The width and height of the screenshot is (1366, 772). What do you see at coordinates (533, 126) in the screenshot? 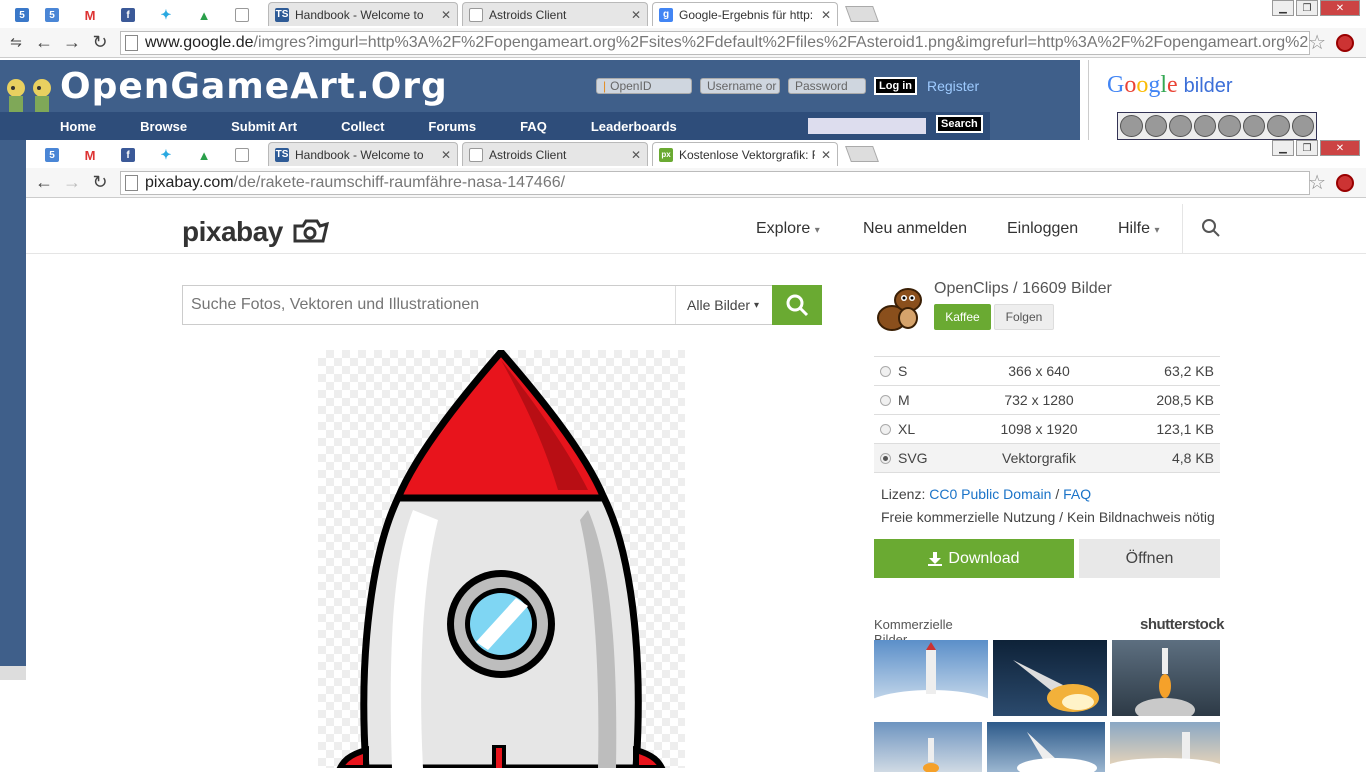
I see `nav-faq: FAQ` at bounding box center [533, 126].